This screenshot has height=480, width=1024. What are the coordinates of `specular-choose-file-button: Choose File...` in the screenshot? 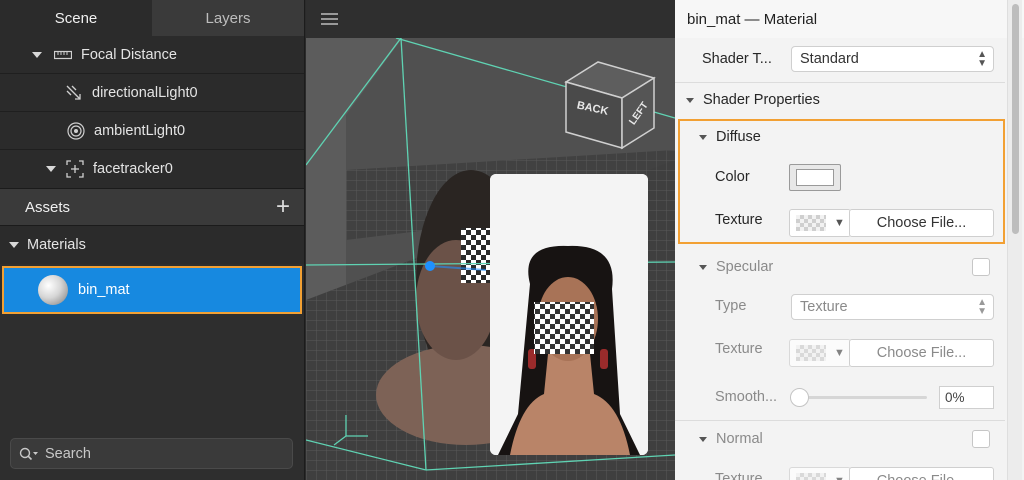 It's located at (921, 353).